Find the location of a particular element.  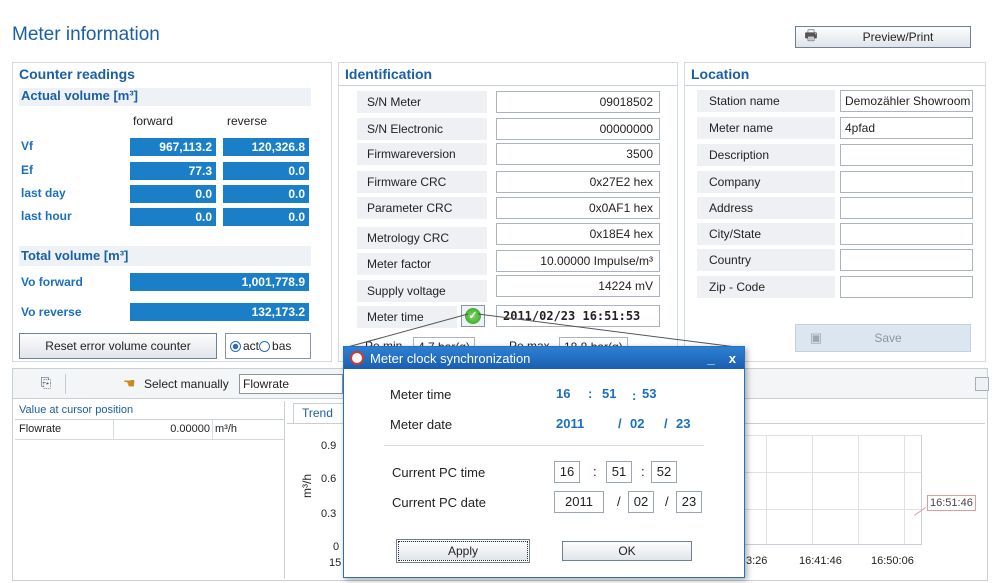

y-tick-0-6: 0.6 is located at coordinates (329, 479).